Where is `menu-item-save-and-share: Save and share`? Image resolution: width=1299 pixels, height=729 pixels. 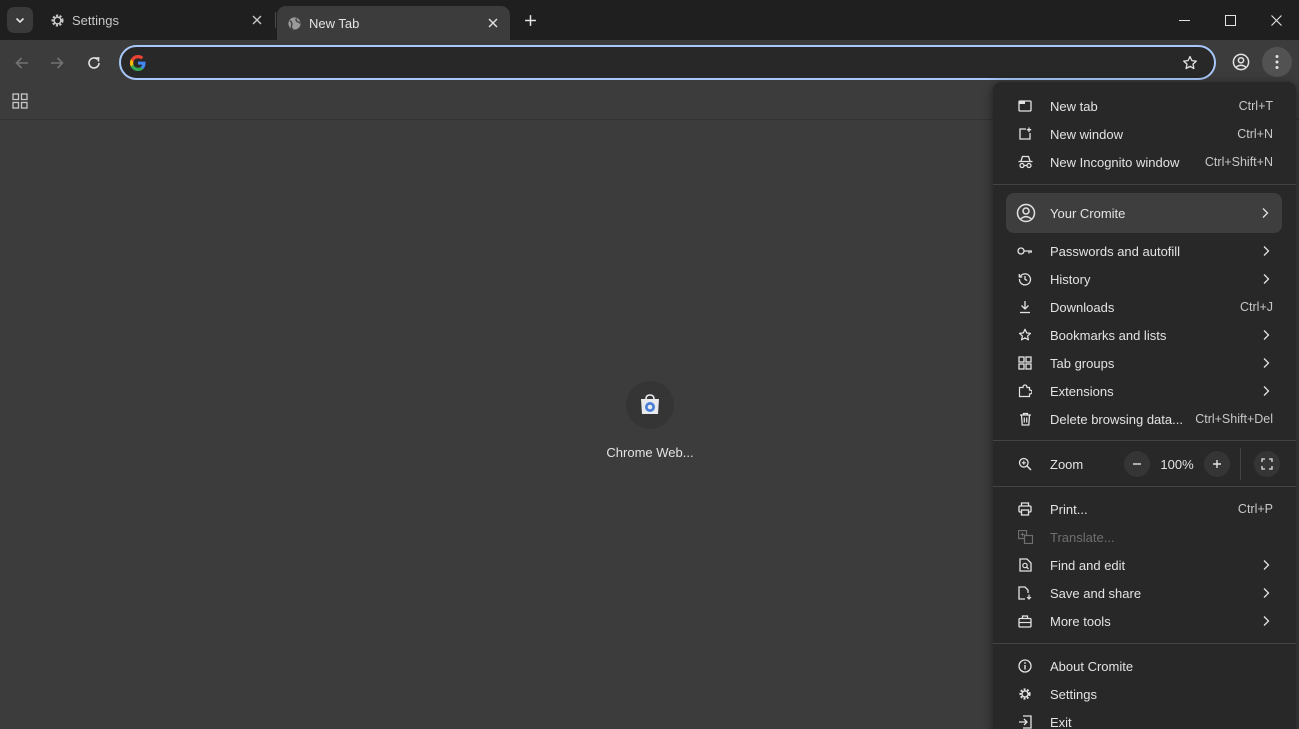 menu-item-save-and-share: Save and share is located at coordinates (1144, 593).